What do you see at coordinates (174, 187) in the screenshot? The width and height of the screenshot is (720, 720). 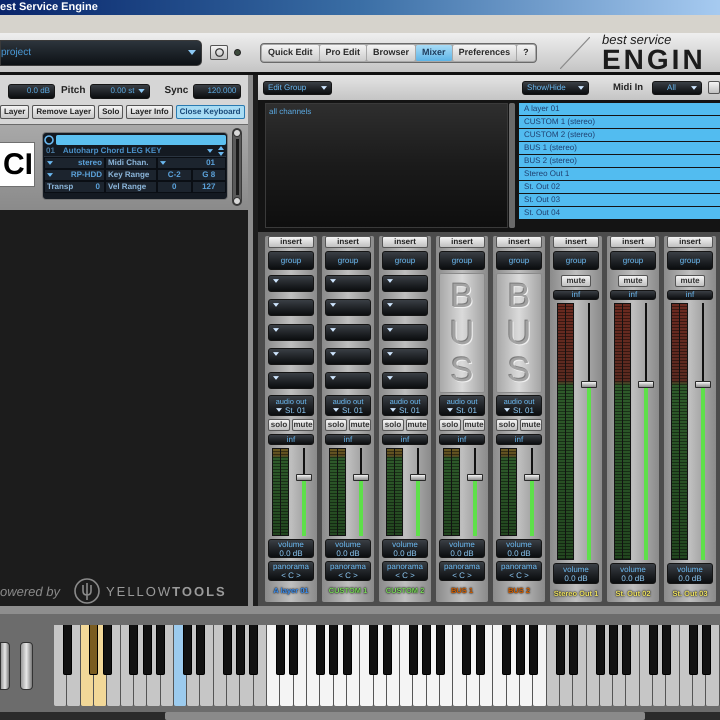 I see `velocity-low-field: 0` at bounding box center [174, 187].